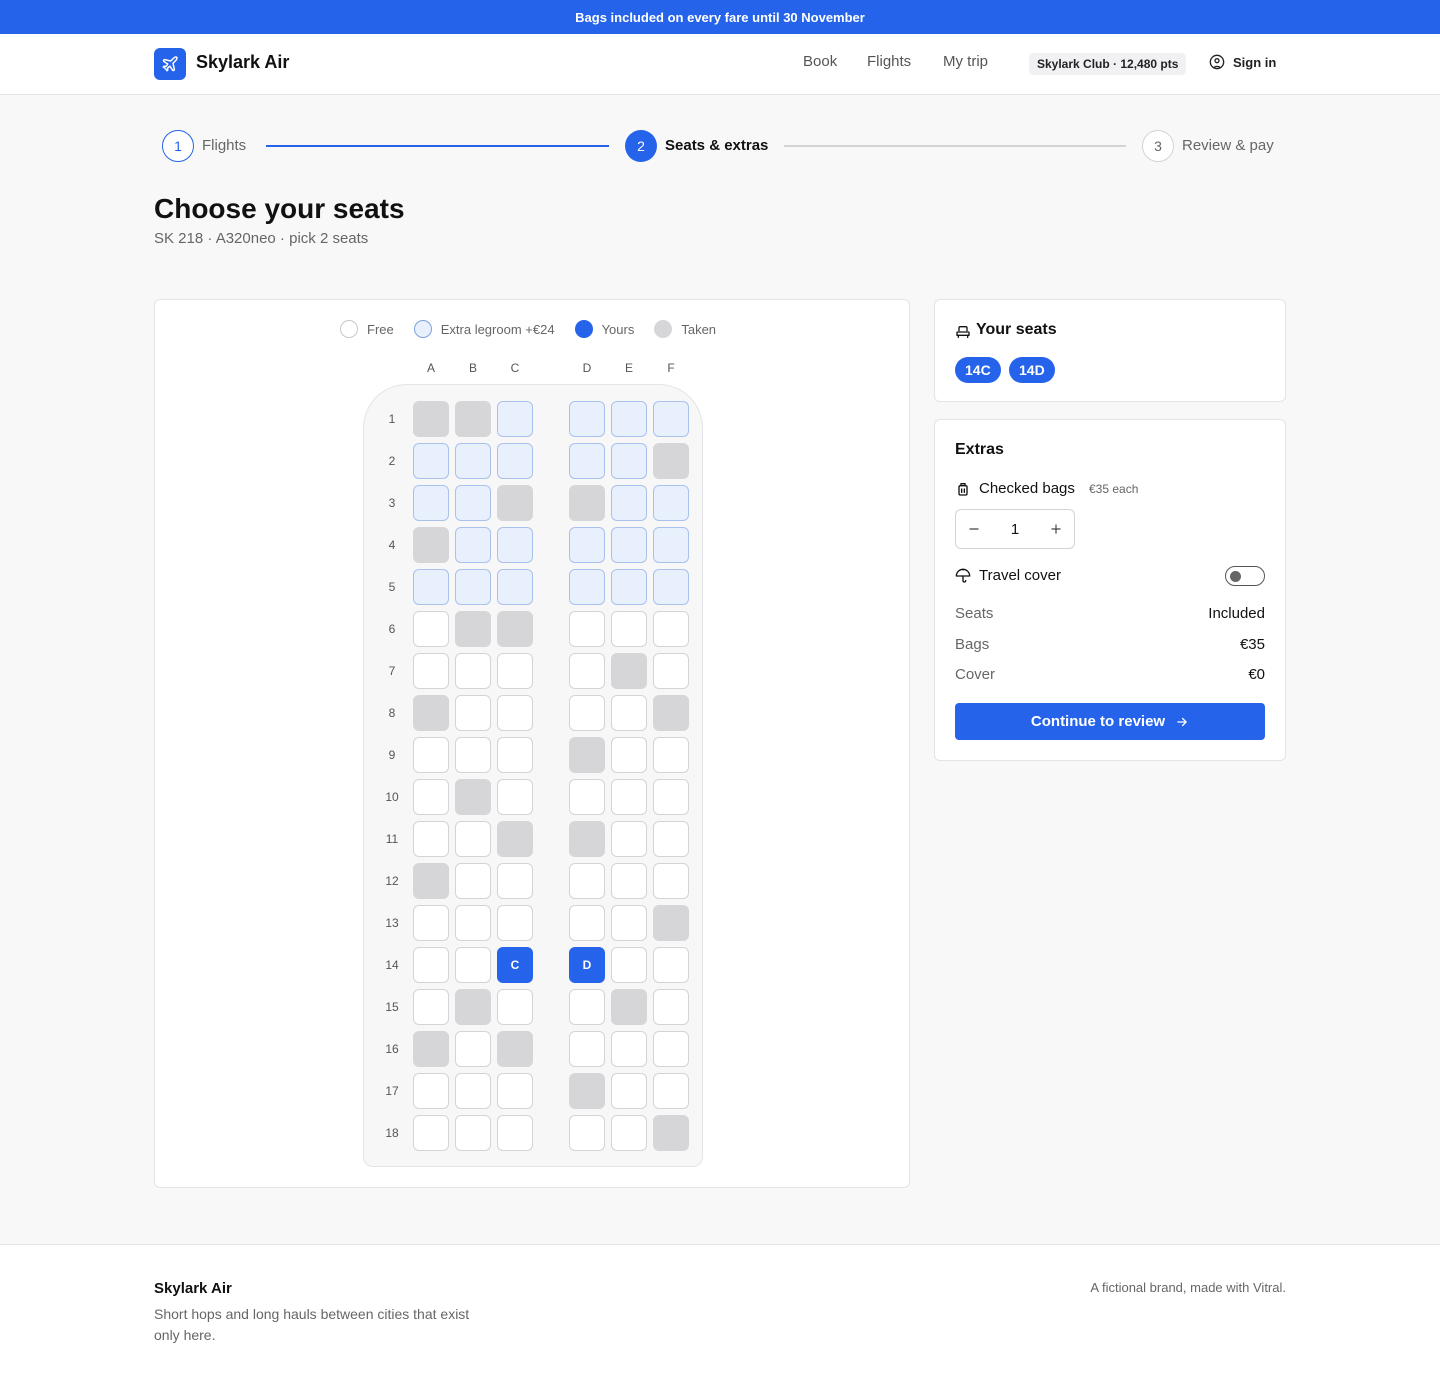  Describe the element at coordinates (224, 145) in the screenshot. I see `step-1-label: Flights` at that location.